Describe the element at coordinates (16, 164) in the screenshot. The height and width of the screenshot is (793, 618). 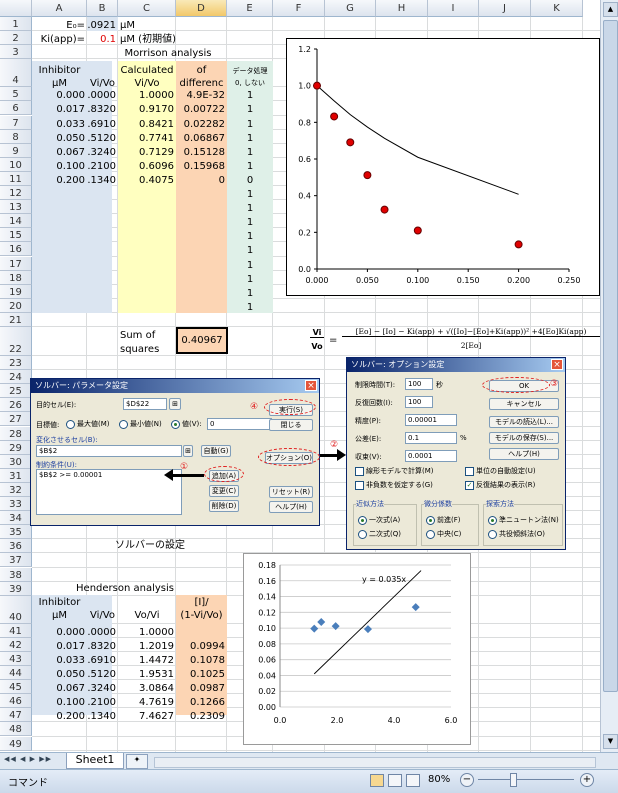
I see `row-header-10: 10` at that location.